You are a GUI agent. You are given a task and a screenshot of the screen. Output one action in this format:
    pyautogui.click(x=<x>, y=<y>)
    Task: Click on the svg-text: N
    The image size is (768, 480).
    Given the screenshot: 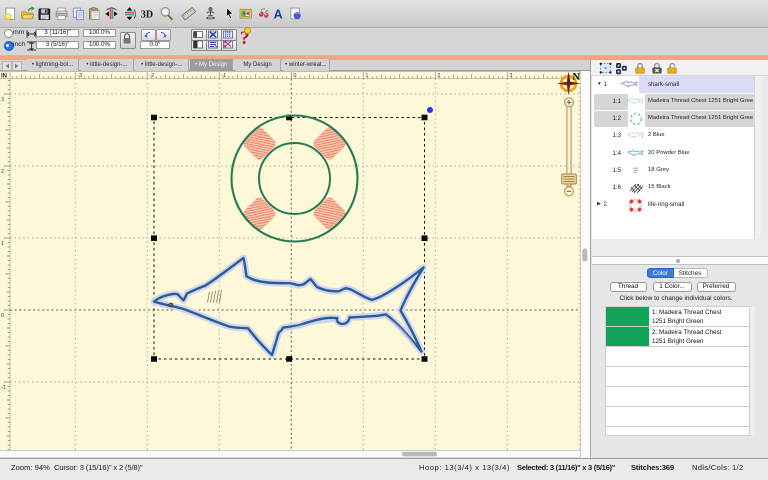 What is the action you would take?
    pyautogui.click(x=577, y=77)
    